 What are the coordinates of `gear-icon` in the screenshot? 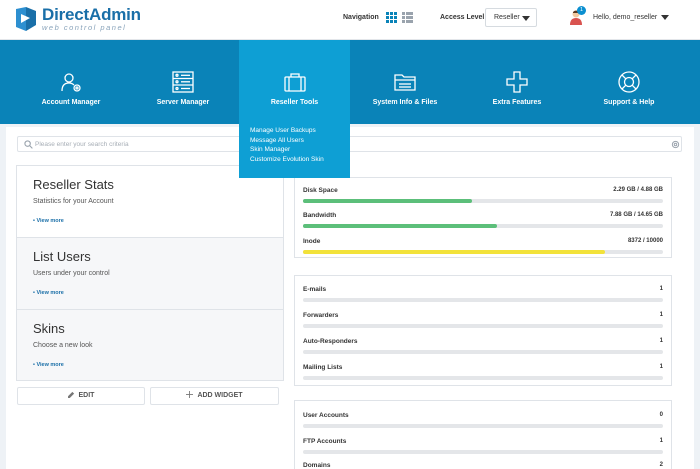 It's located at (675, 144).